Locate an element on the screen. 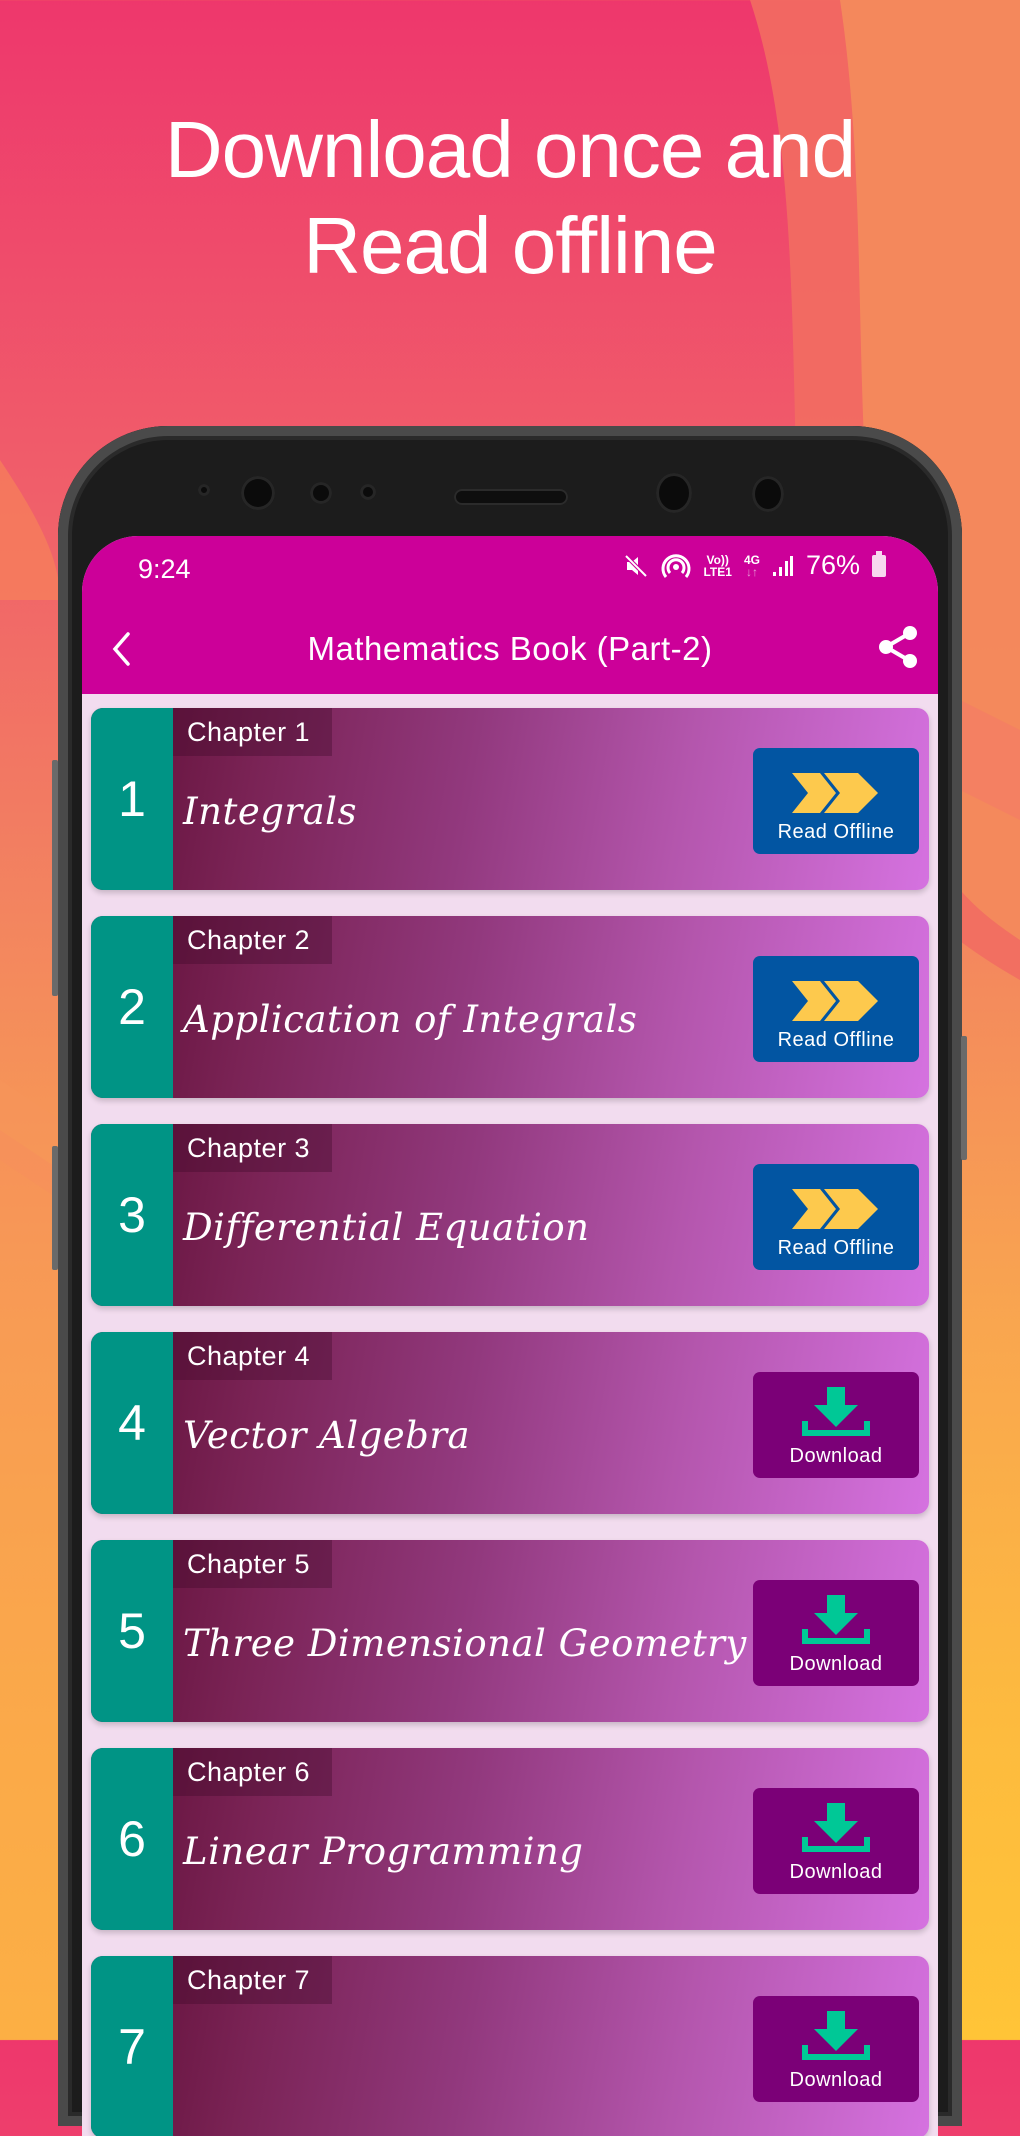  phone-iris-scanner is located at coordinates (674, 493).